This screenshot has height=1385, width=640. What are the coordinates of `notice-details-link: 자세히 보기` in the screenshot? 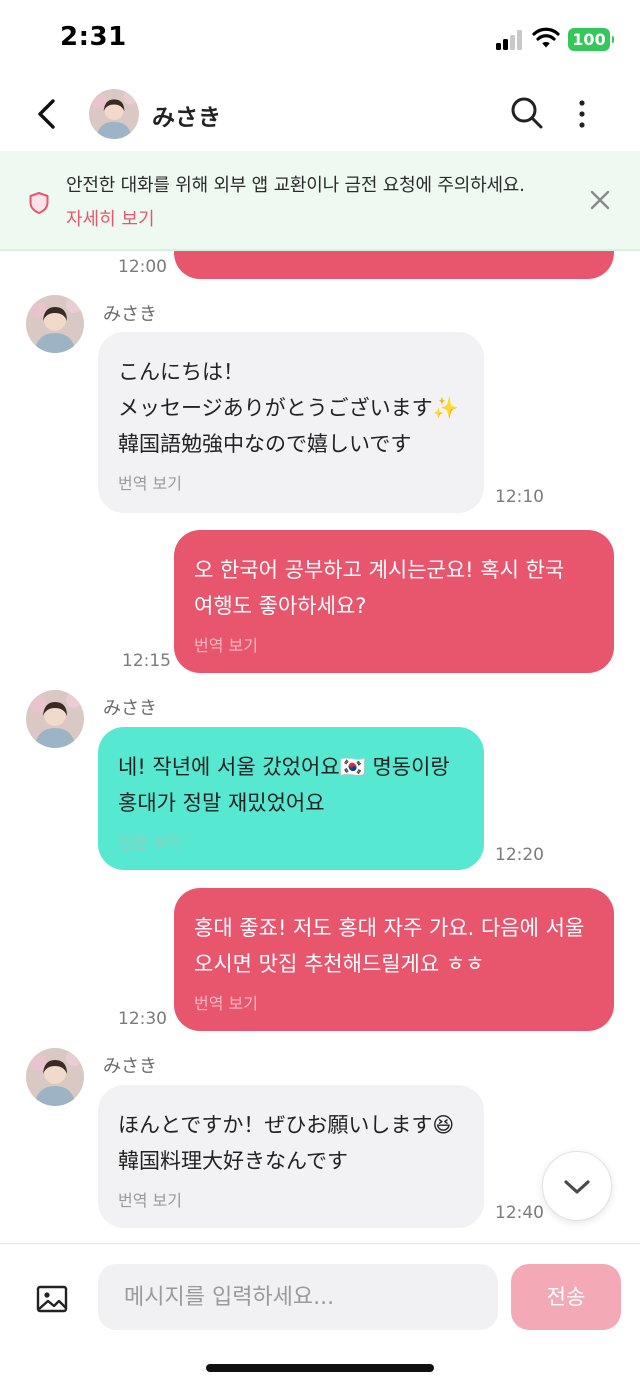 It's located at (110, 218).